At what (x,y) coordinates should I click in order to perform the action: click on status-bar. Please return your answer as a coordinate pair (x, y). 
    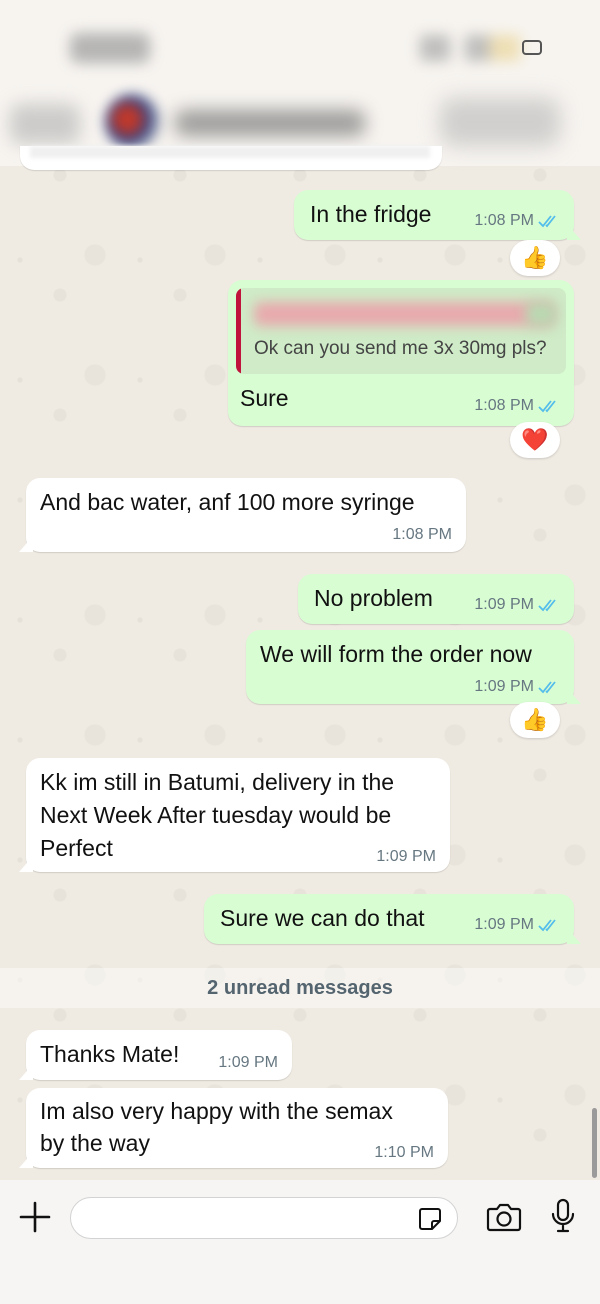
    Looking at the image, I should click on (300, 44).